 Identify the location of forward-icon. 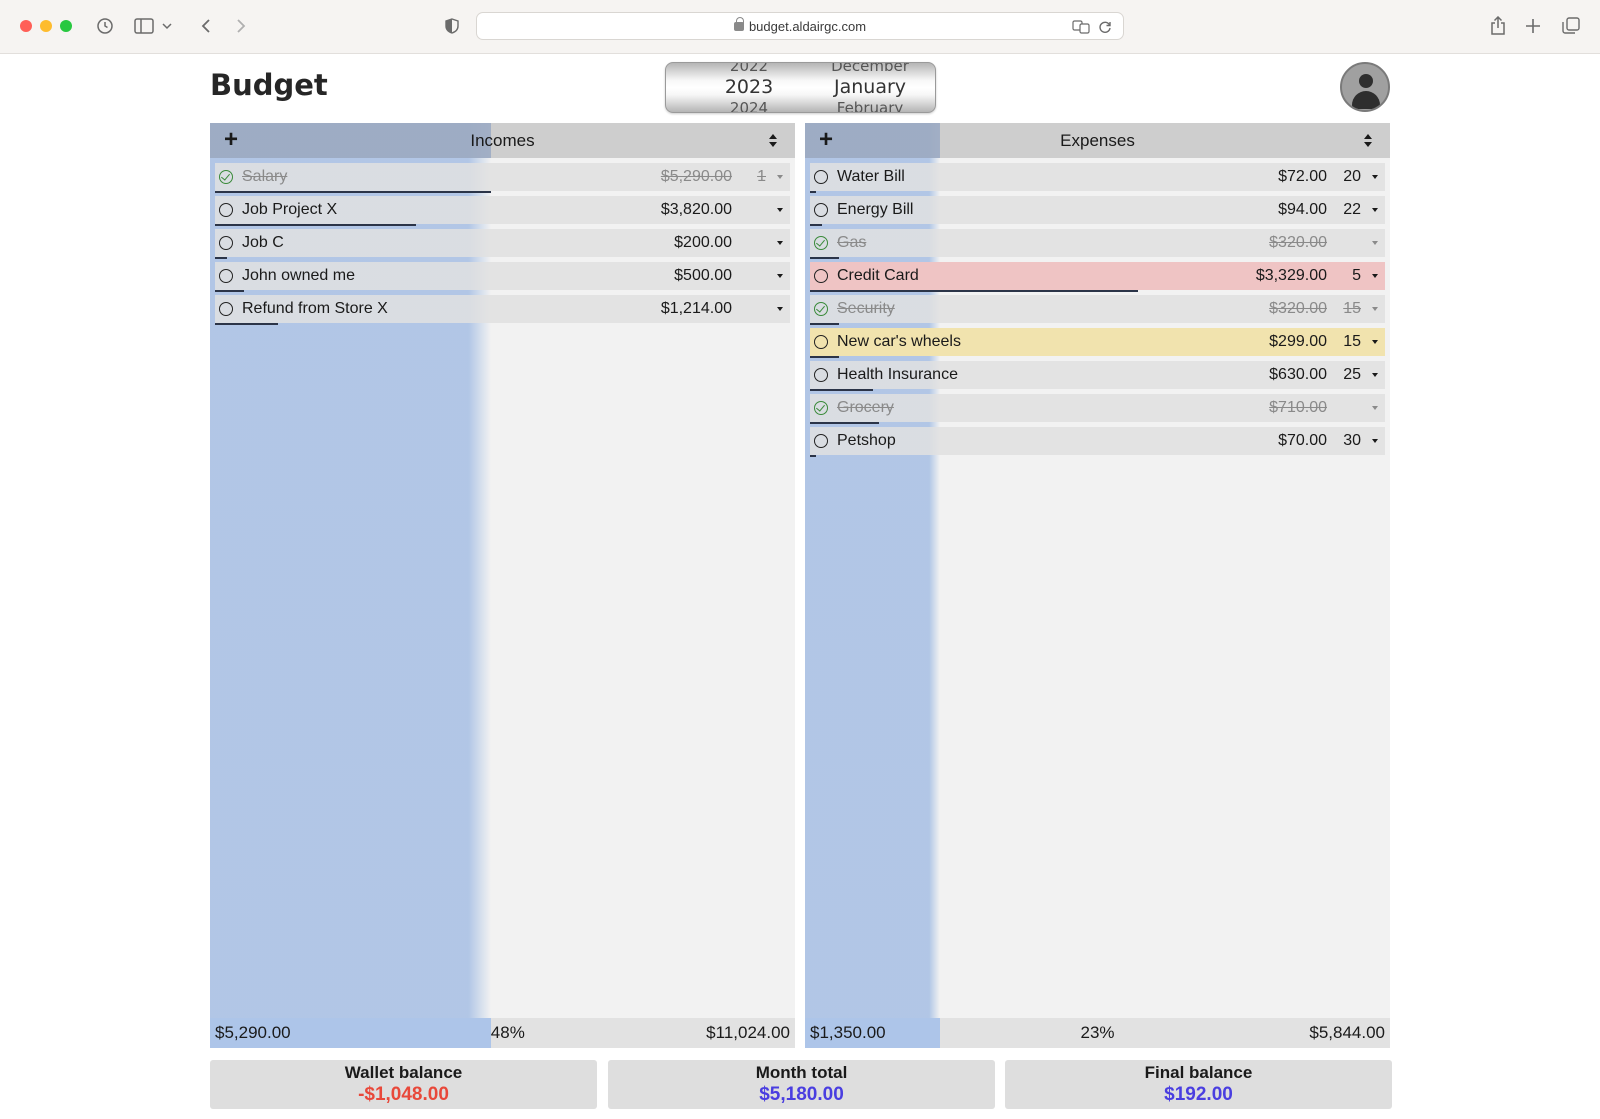
(241, 26).